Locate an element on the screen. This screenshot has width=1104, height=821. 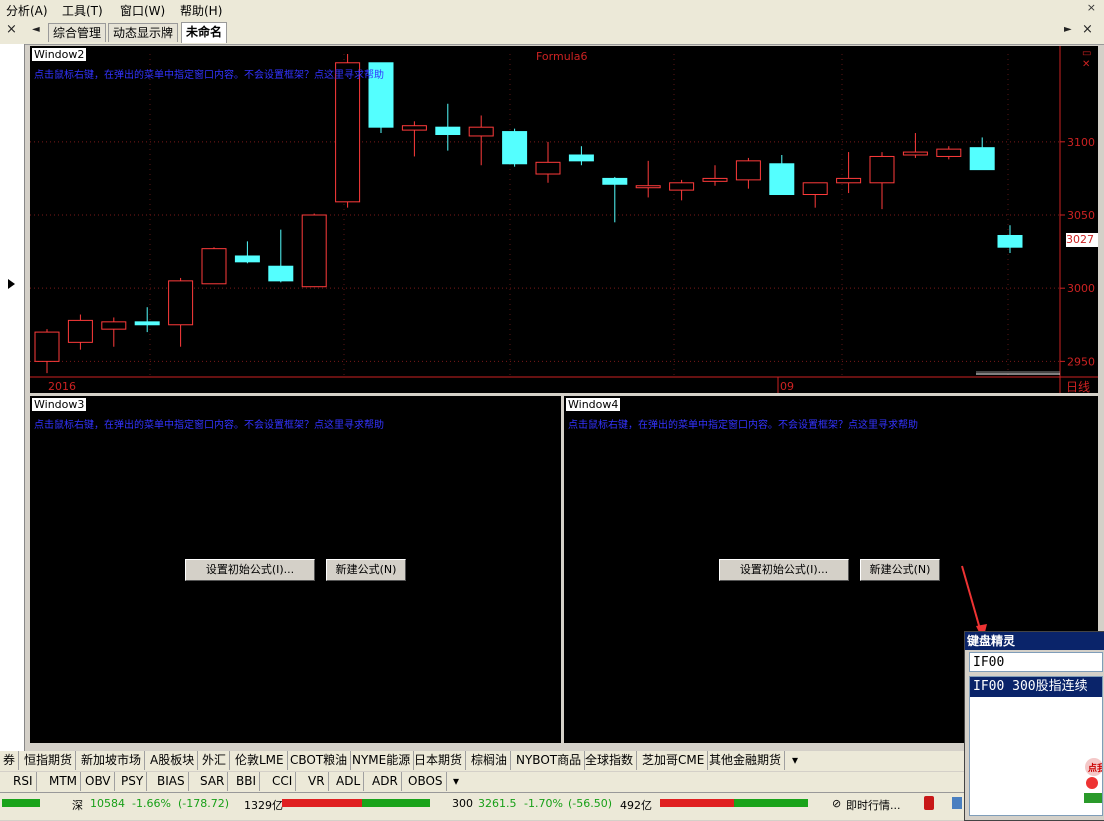
keyboard-wizard: 键盘精灵 IF00 IF00 300股指连续 点我 is located at coordinates (1034, 726).